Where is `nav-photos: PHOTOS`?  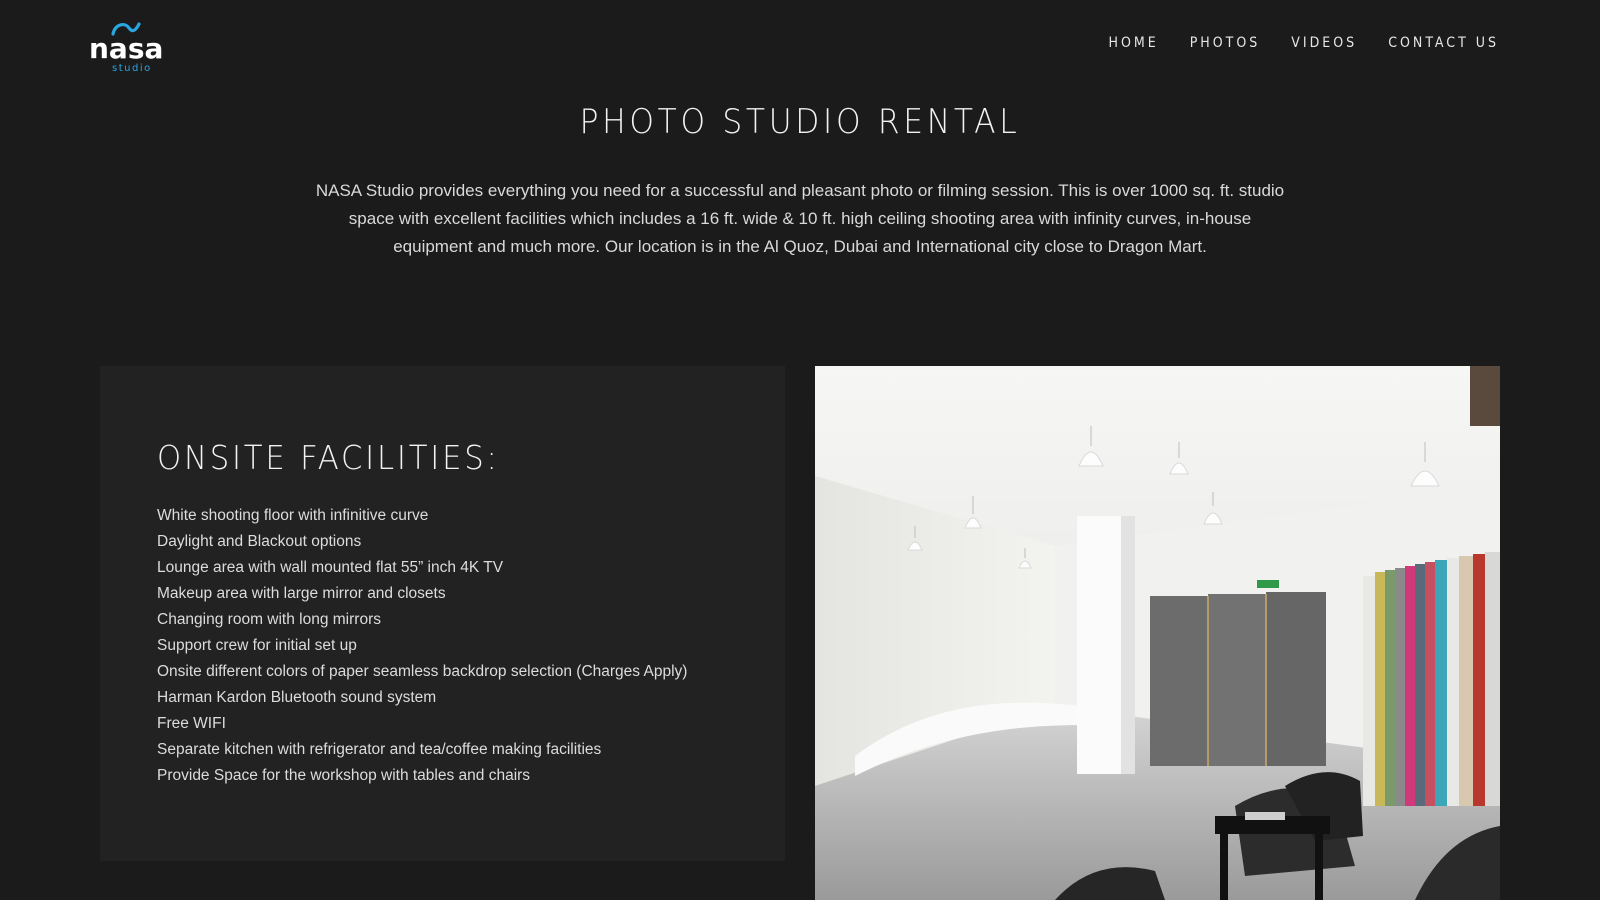
nav-photos: PHOTOS is located at coordinates (1225, 43).